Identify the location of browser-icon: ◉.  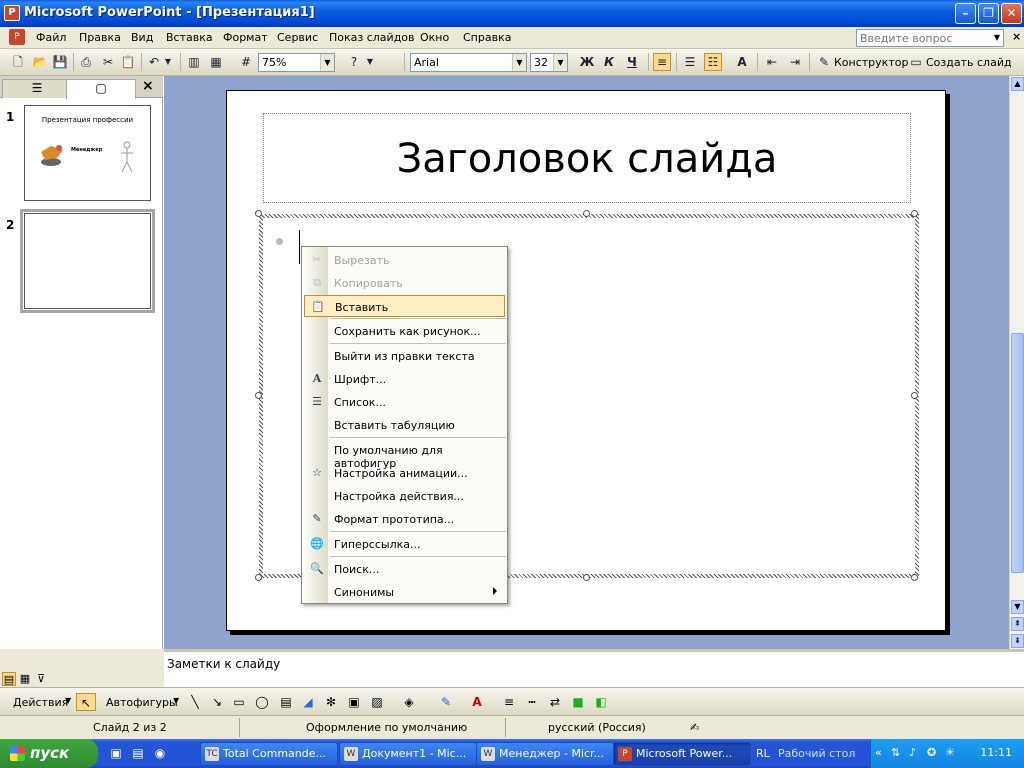
(160, 753).